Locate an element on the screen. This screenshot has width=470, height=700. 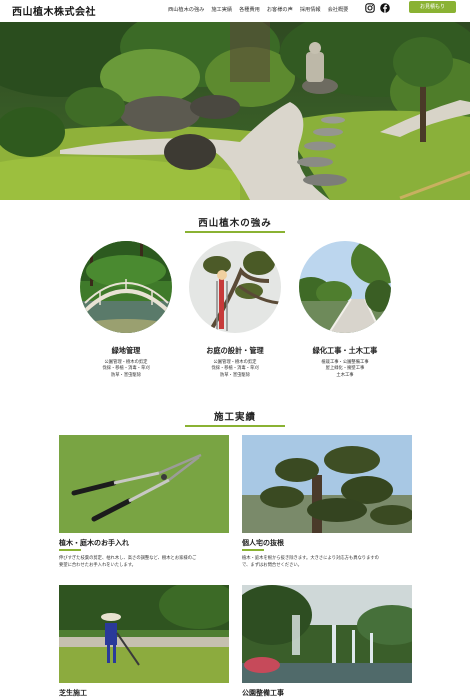
strength-image-green-management is located at coordinates (126, 287).